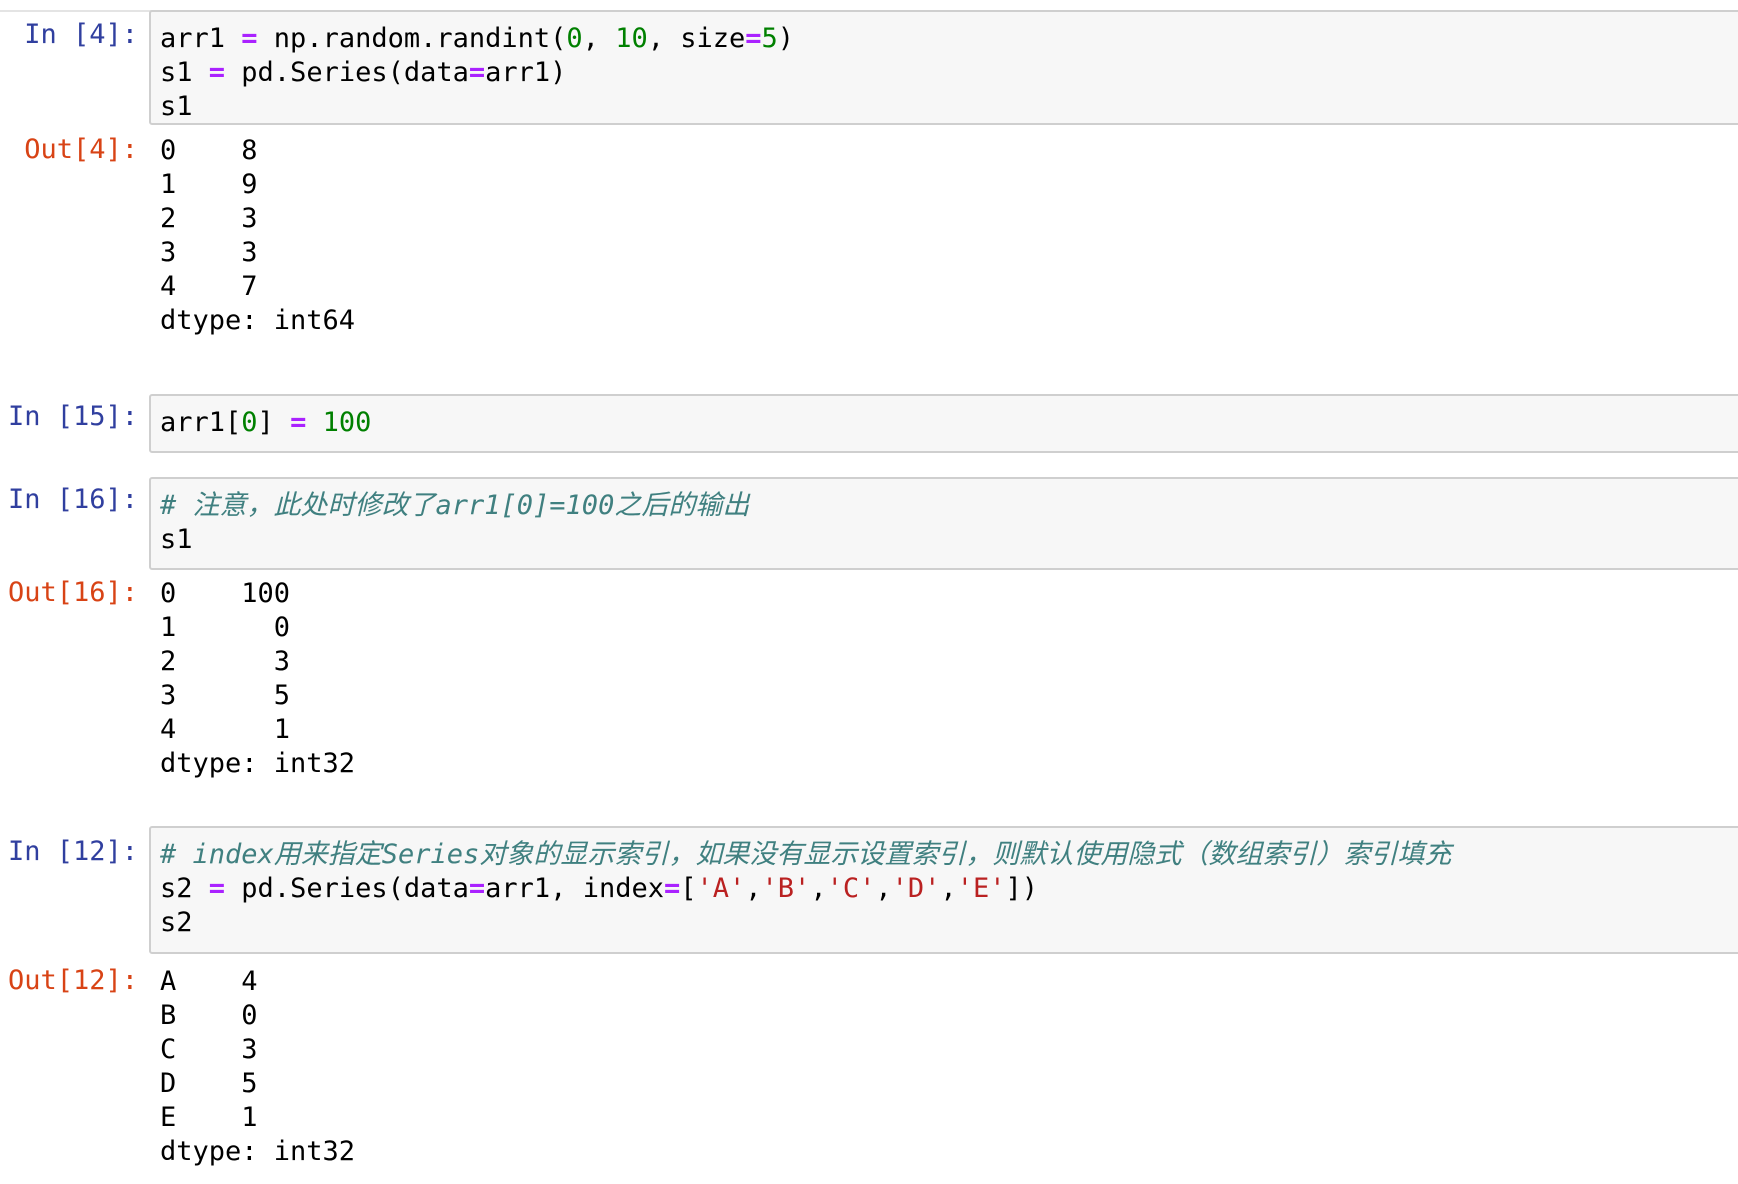  I want to click on code-token: np.random.randint(, so click(412, 38).